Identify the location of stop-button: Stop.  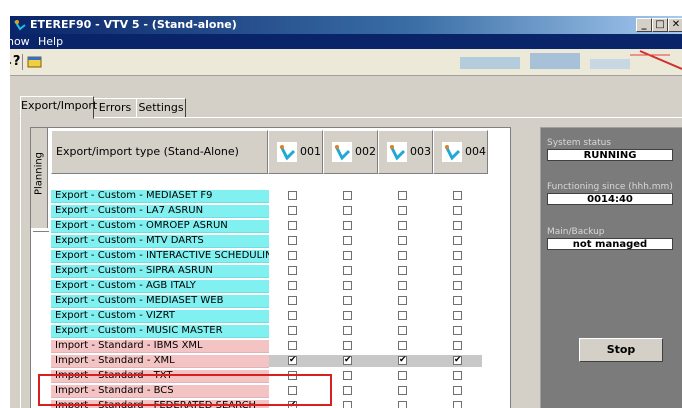
(621, 350).